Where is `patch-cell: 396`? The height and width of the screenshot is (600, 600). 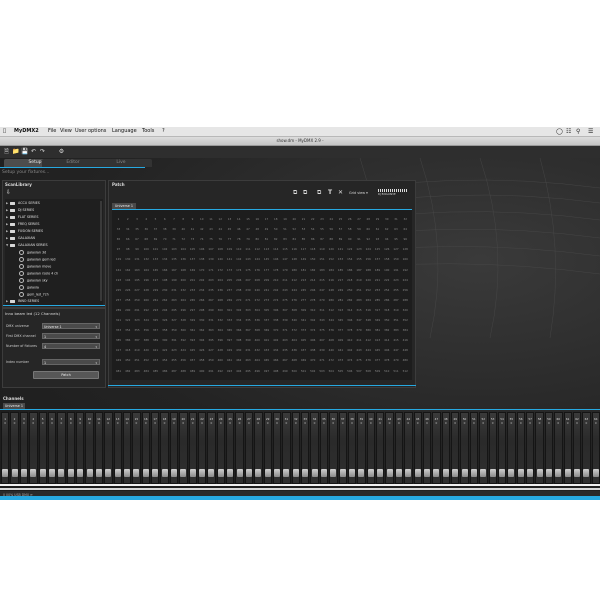
patch-cell: 396 is located at coordinates (220, 340).